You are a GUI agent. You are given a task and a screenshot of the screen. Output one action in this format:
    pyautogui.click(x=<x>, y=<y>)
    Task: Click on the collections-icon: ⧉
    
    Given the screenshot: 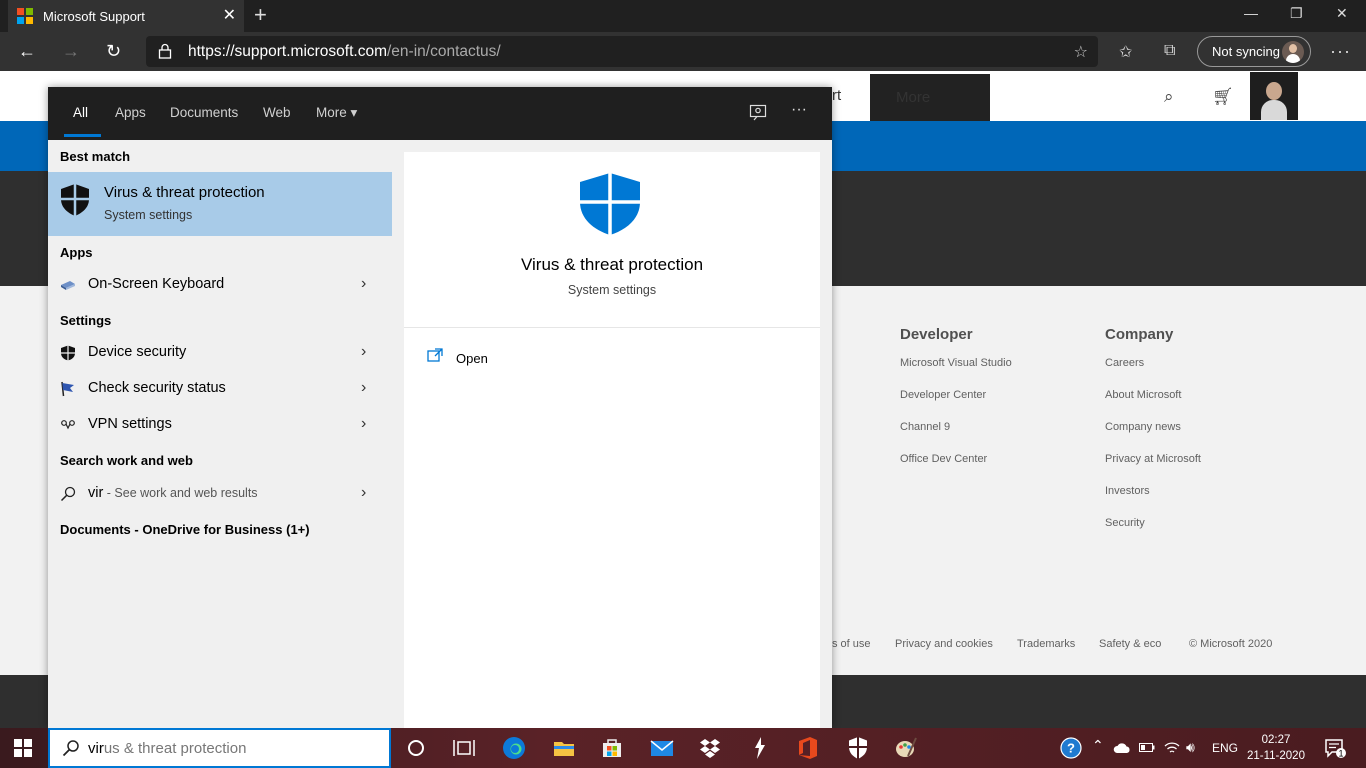 What is the action you would take?
    pyautogui.click(x=1169, y=51)
    